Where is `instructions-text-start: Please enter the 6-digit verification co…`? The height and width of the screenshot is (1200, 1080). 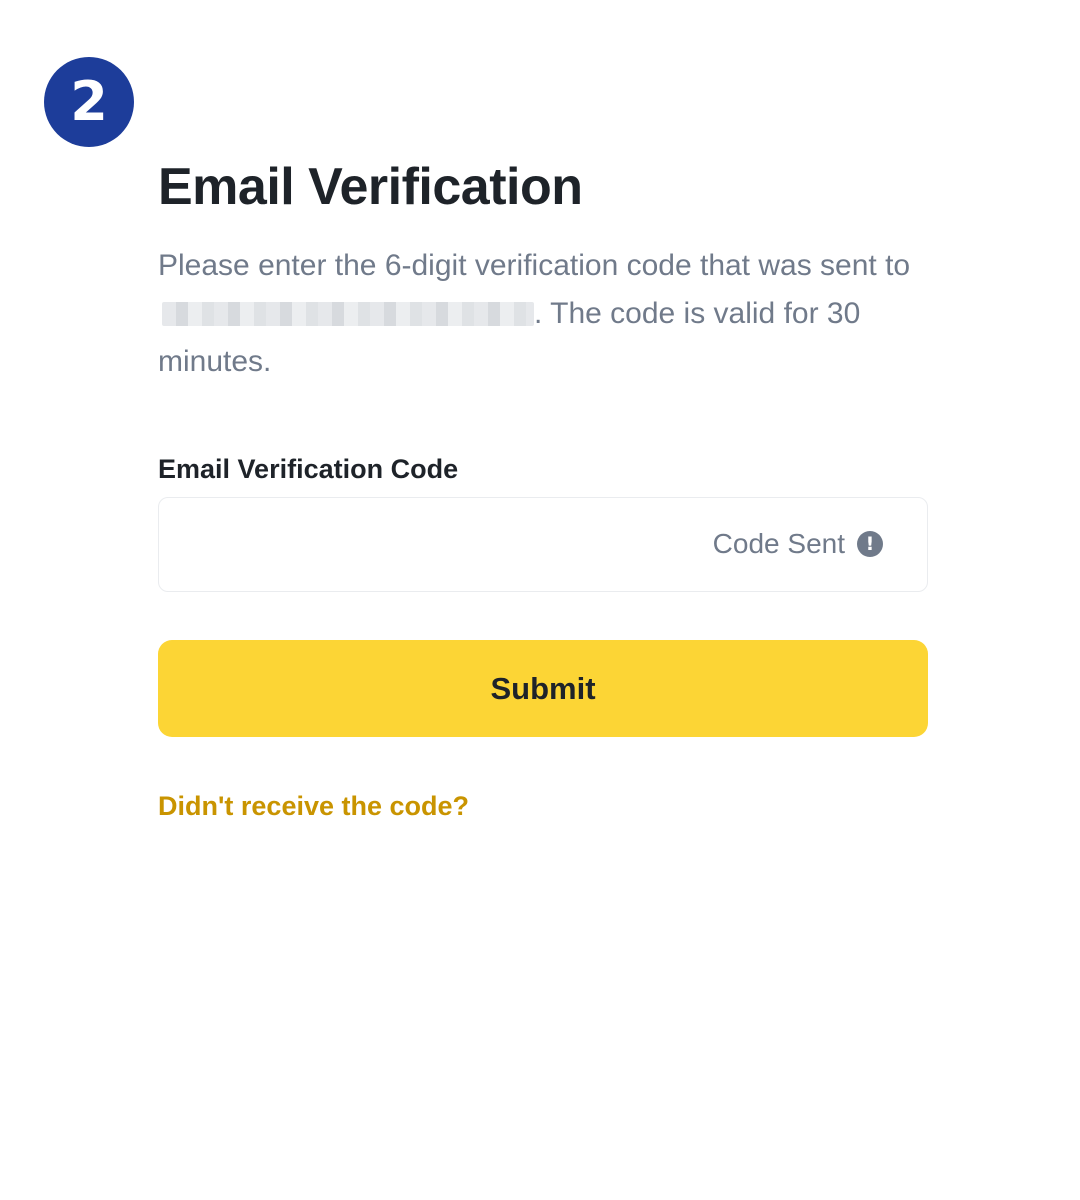
instructions-text-start: Please enter the 6-digit verification co… is located at coordinates (534, 265).